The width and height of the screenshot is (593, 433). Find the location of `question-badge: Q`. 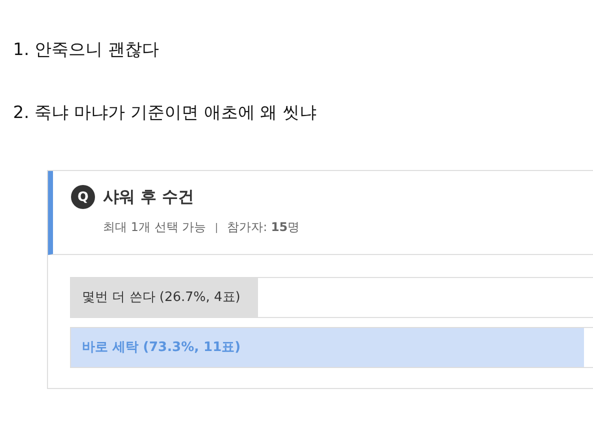

question-badge: Q is located at coordinates (83, 197).